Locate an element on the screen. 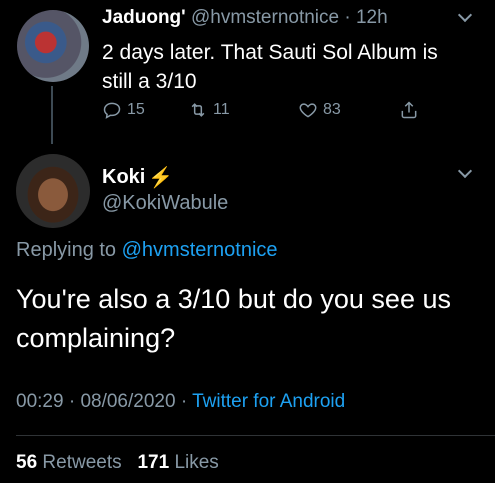 Image resolution: width=495 pixels, height=483 pixels. likes-stat: 171 Likes is located at coordinates (177, 462).